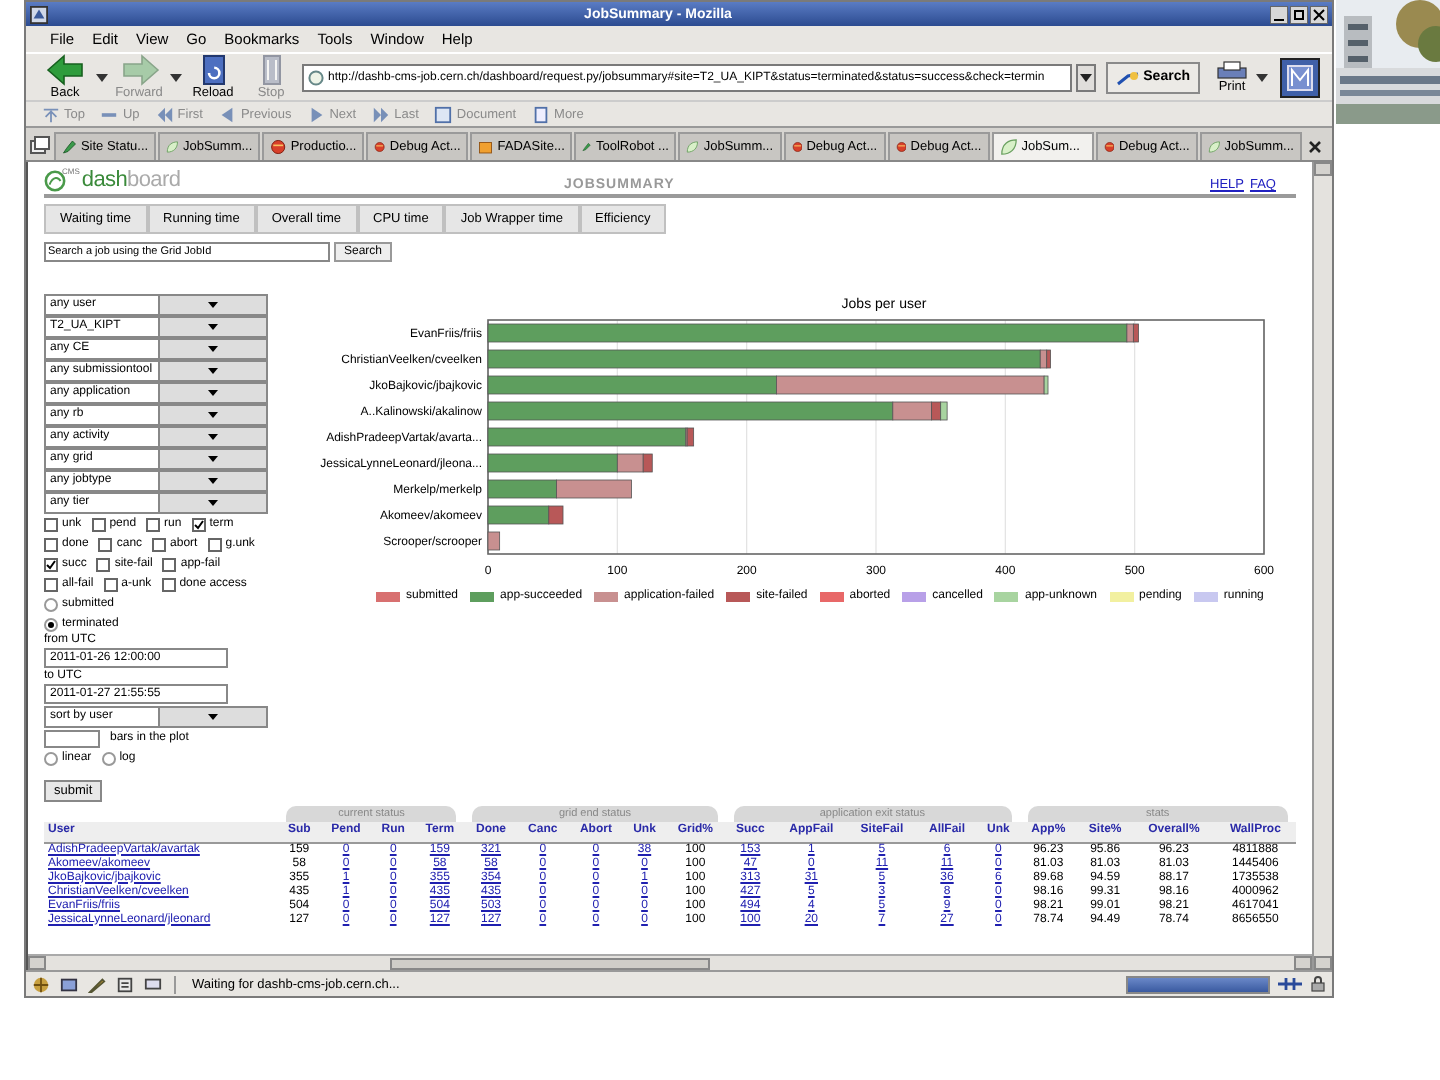  I want to click on close-button, so click(1319, 14).